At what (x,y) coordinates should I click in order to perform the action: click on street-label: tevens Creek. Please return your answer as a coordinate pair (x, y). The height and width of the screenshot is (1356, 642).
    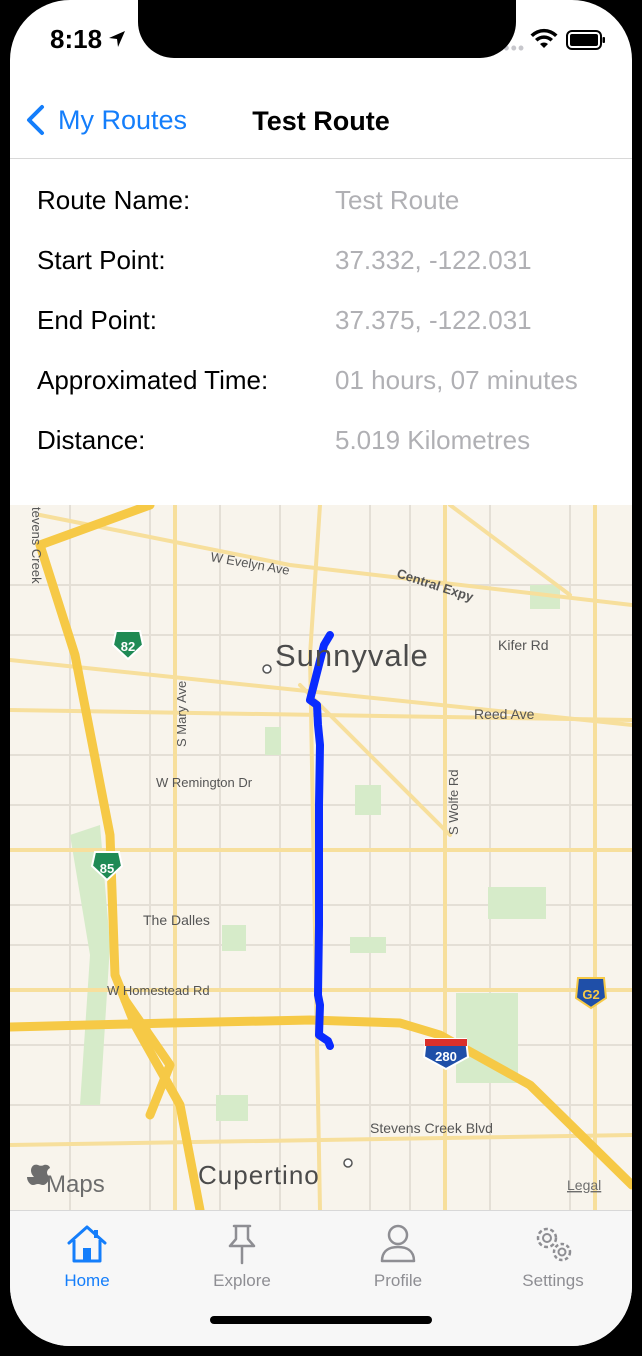
    Looking at the image, I should click on (36, 545).